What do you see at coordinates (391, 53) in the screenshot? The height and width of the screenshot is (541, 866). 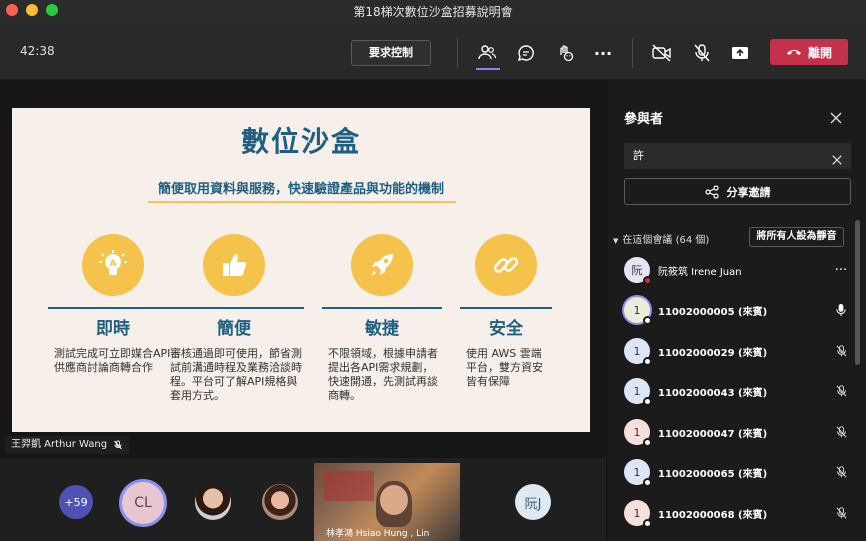 I see `request-control-button: 要求控制` at bounding box center [391, 53].